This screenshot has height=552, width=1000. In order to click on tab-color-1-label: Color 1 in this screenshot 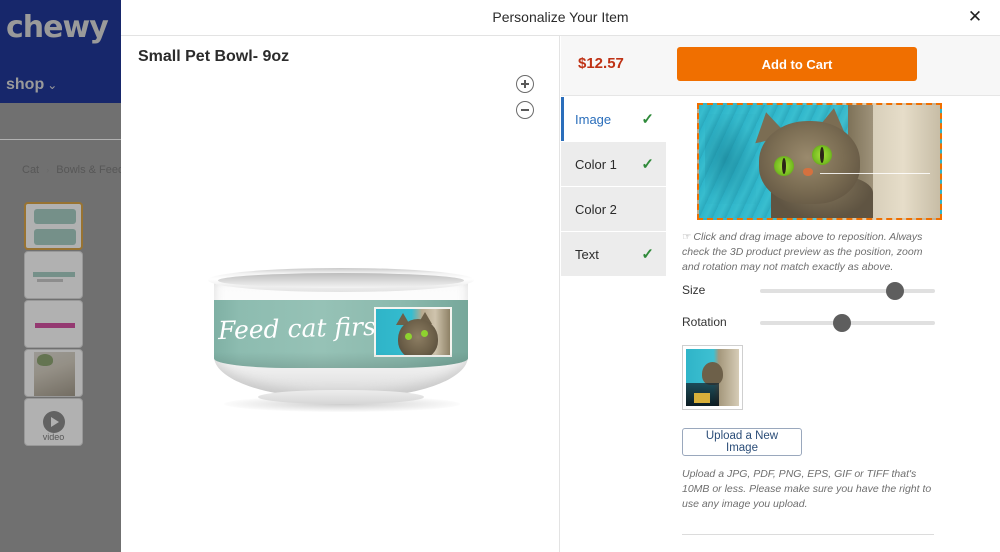, I will do `click(596, 164)`.